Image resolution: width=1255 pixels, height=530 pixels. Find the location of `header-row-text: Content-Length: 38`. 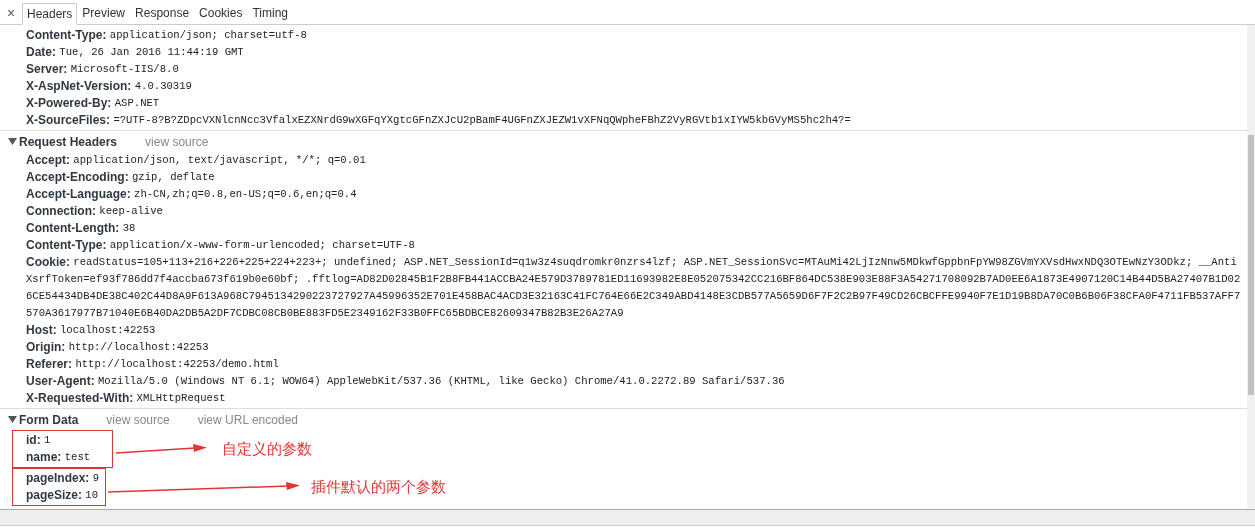

header-row-text: Content-Length: 38 is located at coordinates (81, 228).